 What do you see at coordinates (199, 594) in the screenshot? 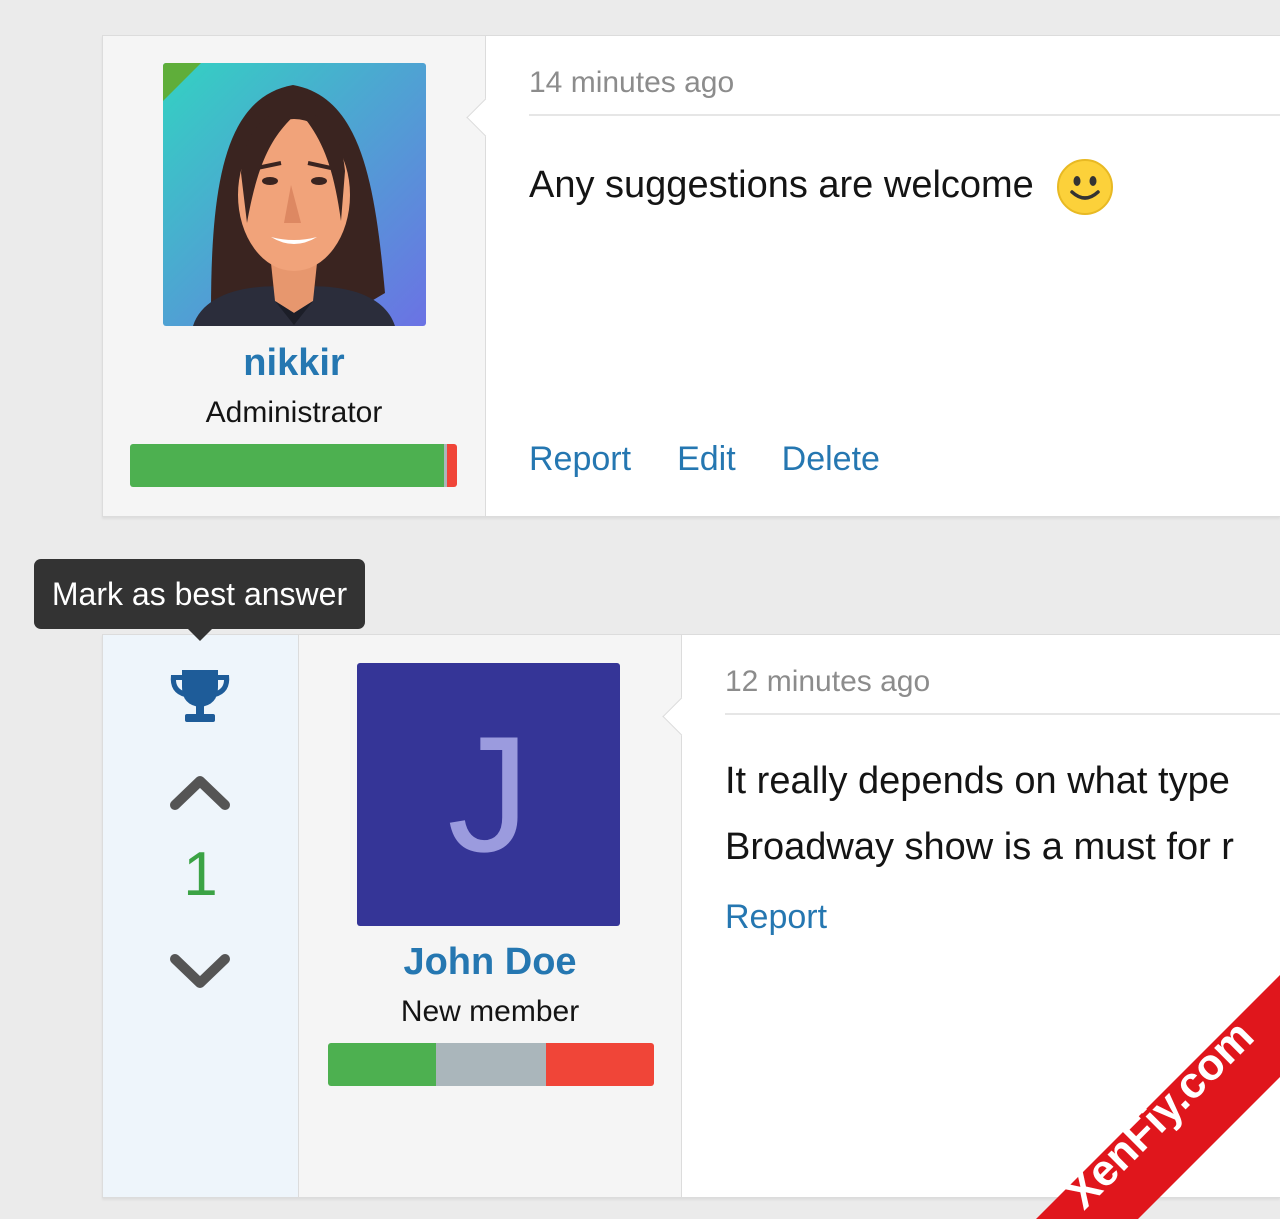
I see `tooltip-text: Mark as best answer` at bounding box center [199, 594].